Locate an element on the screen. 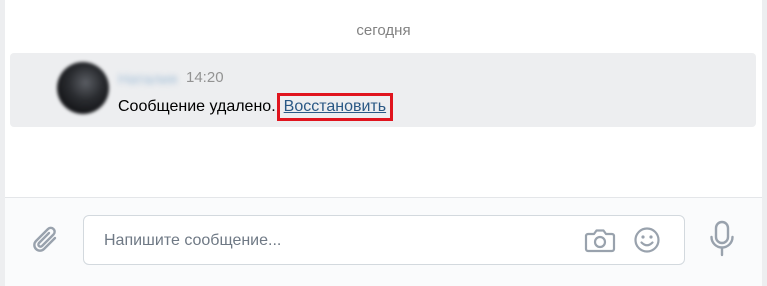 This screenshot has width=767, height=286. restore-link: Восстановить is located at coordinates (335, 107).